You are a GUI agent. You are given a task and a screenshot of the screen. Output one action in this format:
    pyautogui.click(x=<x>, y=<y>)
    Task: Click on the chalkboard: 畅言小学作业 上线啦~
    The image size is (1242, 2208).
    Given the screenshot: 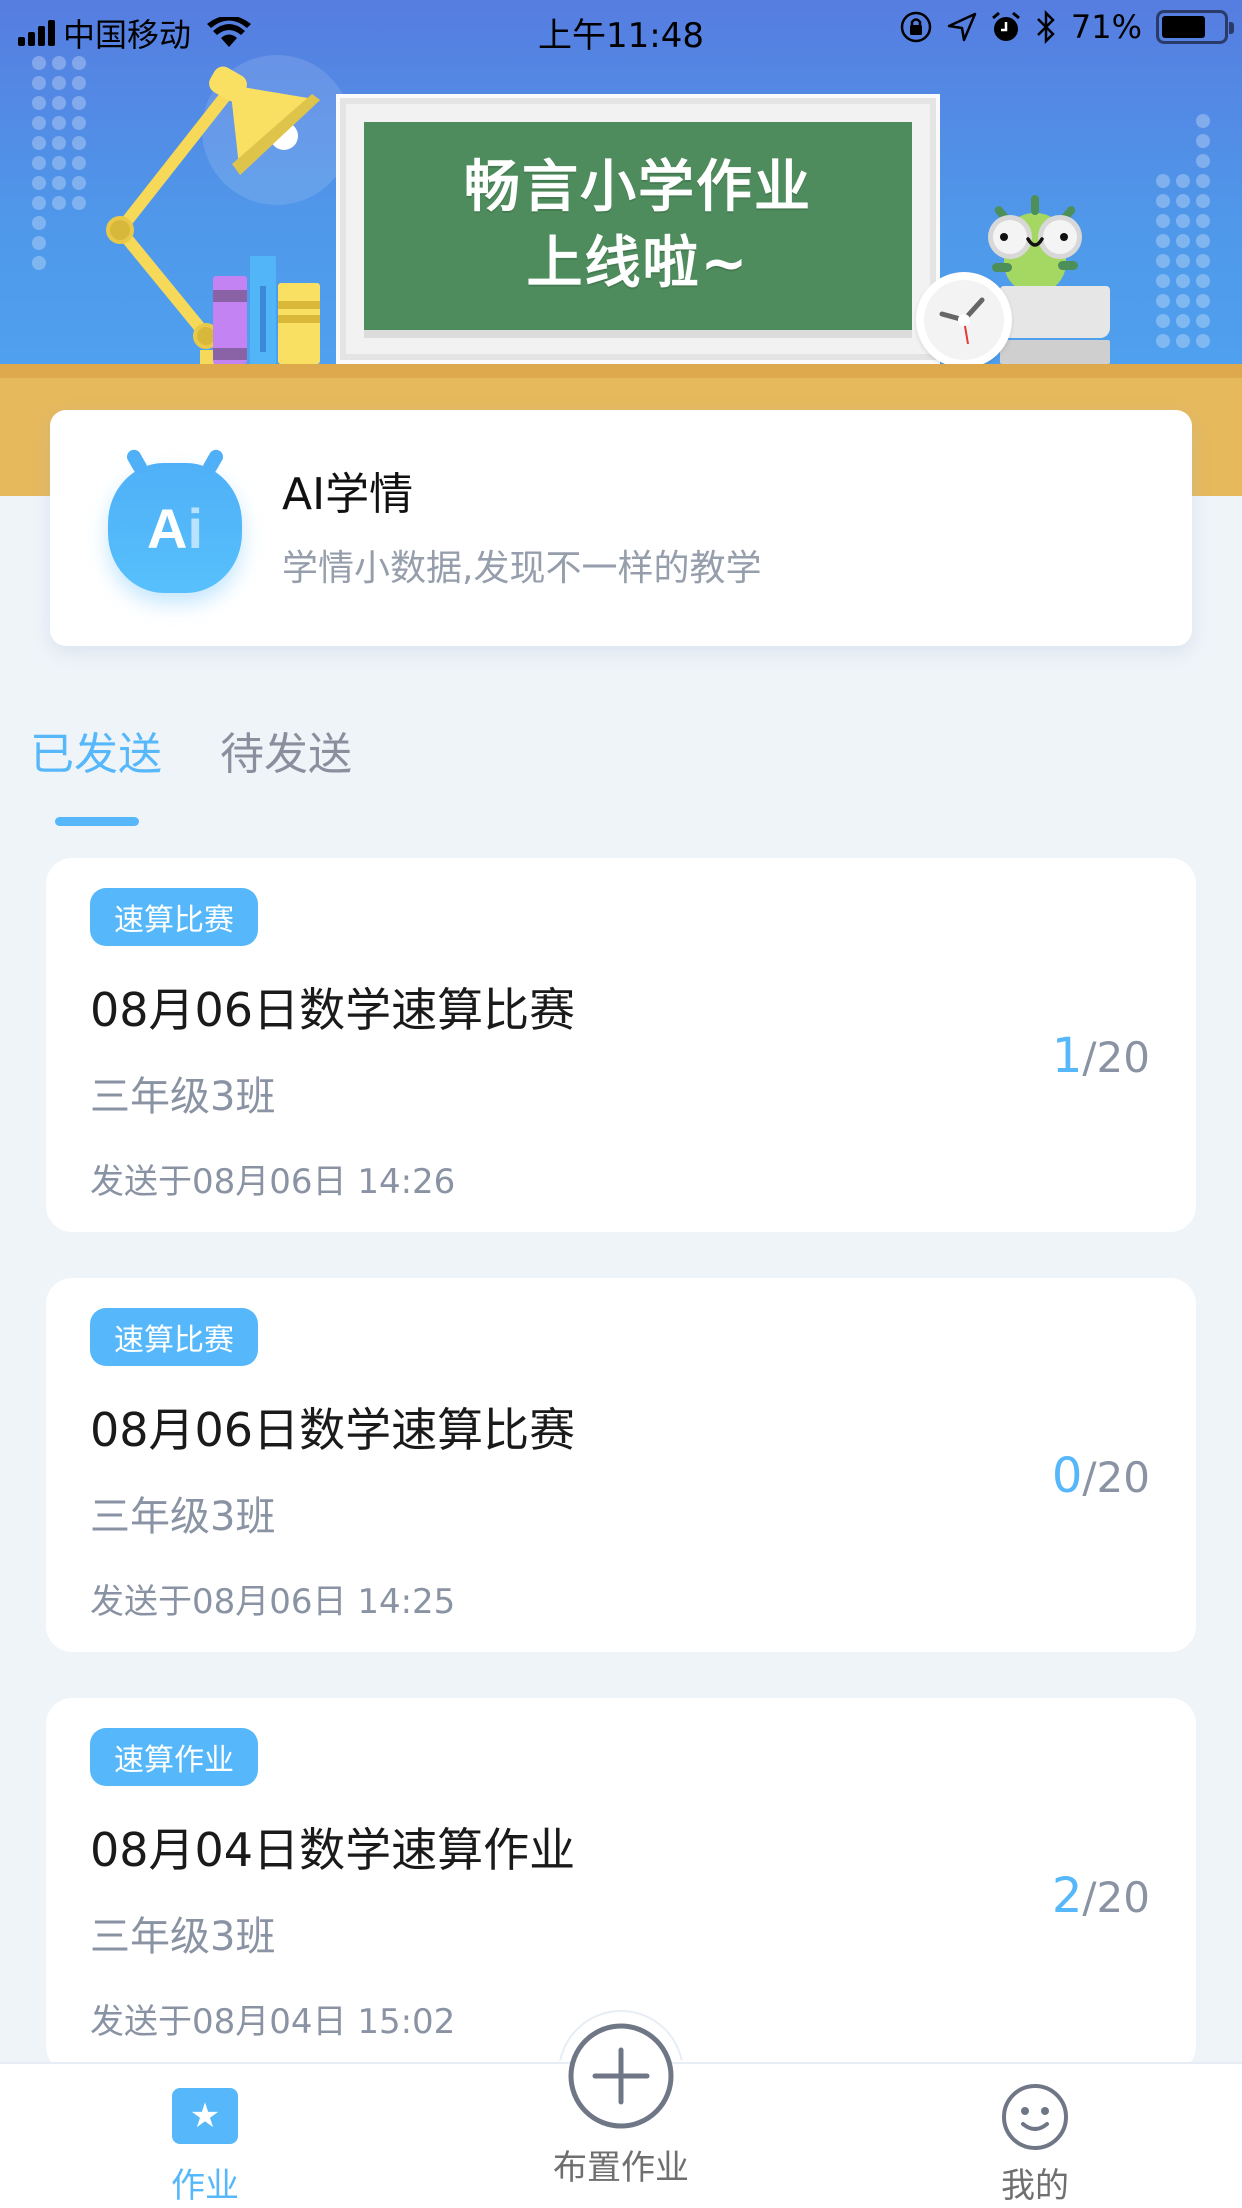 What is the action you would take?
    pyautogui.click(x=638, y=229)
    